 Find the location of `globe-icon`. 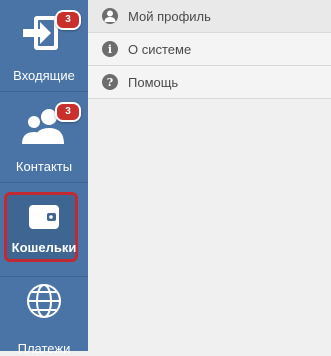

globe-icon is located at coordinates (44, 301).